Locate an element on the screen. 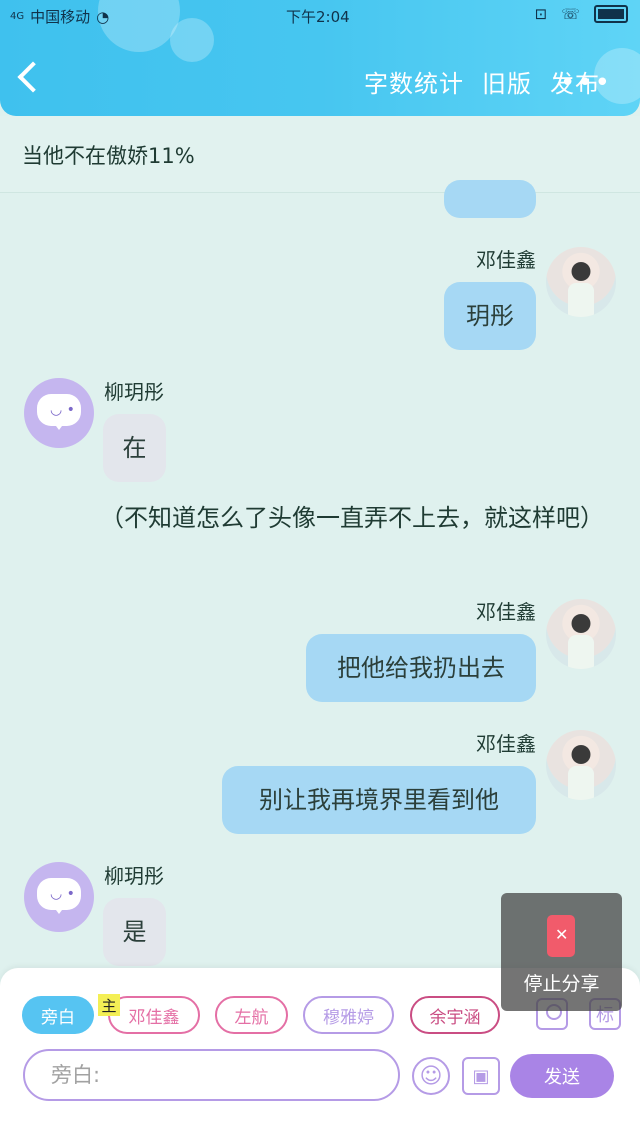 The height and width of the screenshot is (1138, 640). cast-icon: ⊡ is located at coordinates (541, 14).